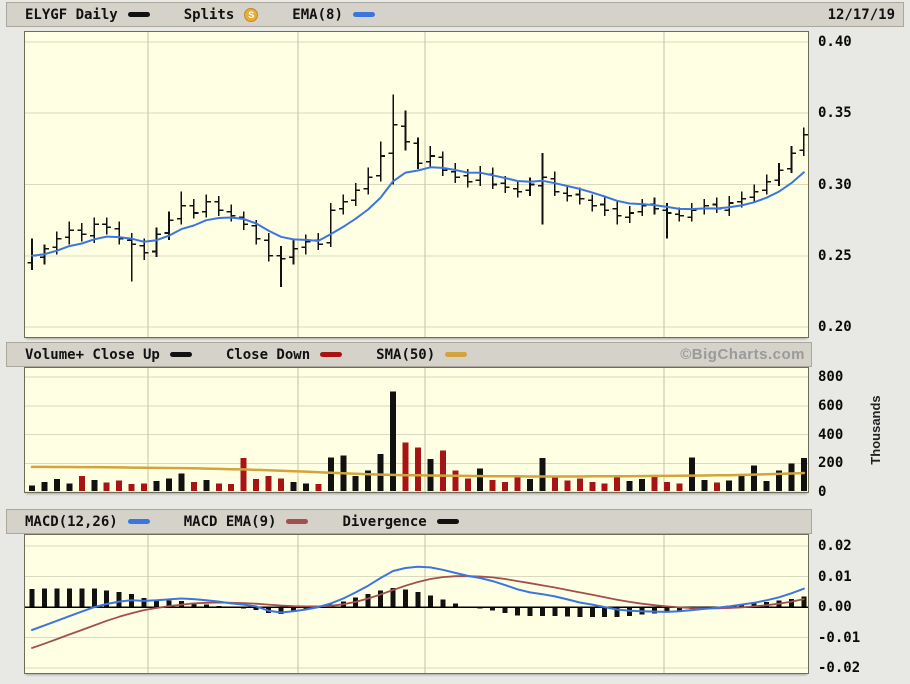 The width and height of the screenshot is (910, 684). What do you see at coordinates (839, 668) in the screenshot?
I see `axis-tick-label: -0.02` at bounding box center [839, 668].